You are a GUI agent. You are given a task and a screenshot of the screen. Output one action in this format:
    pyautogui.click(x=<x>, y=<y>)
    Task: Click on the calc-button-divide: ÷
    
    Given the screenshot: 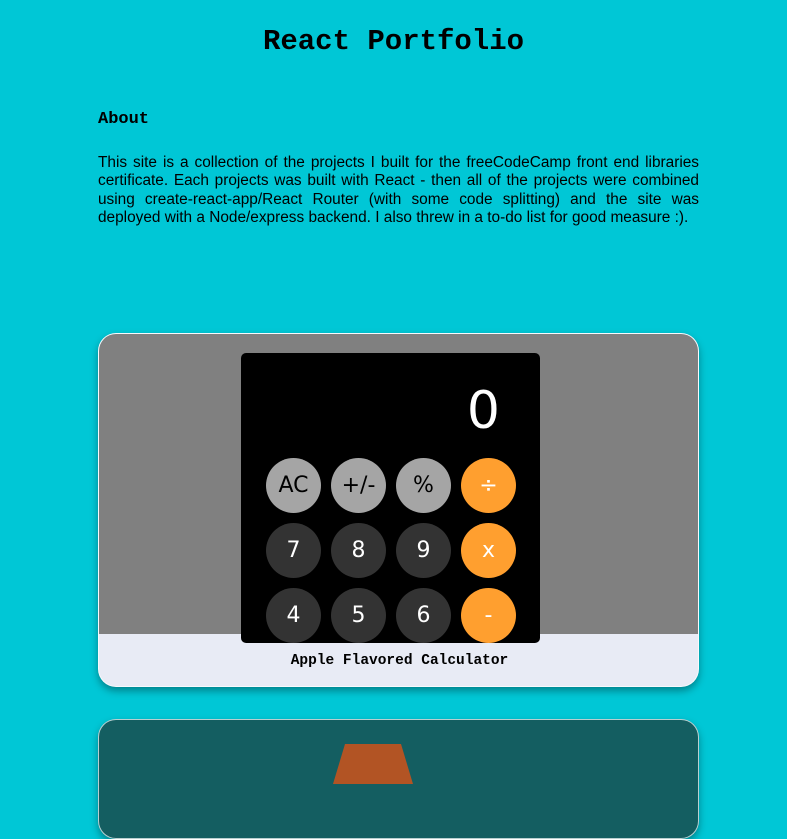 What is the action you would take?
    pyautogui.click(x=488, y=485)
    